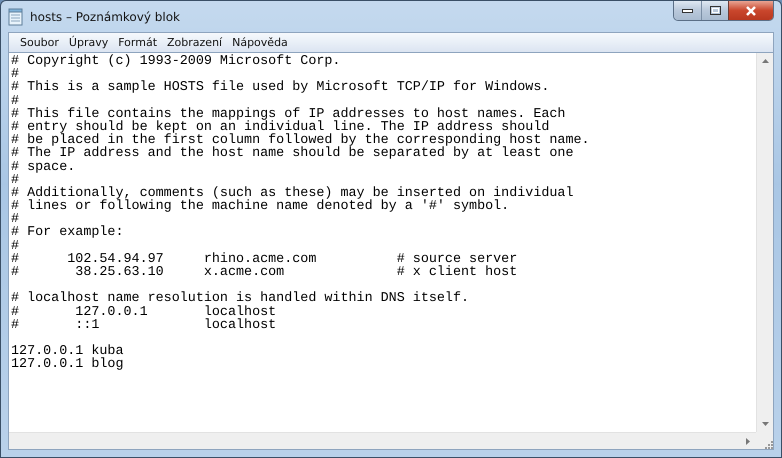 The height and width of the screenshot is (458, 782). What do you see at coordinates (280, 88) in the screenshot?
I see `text-line: # This is a sample HOSTS file used by Microsoft TCP/IP for Windows.` at bounding box center [280, 88].